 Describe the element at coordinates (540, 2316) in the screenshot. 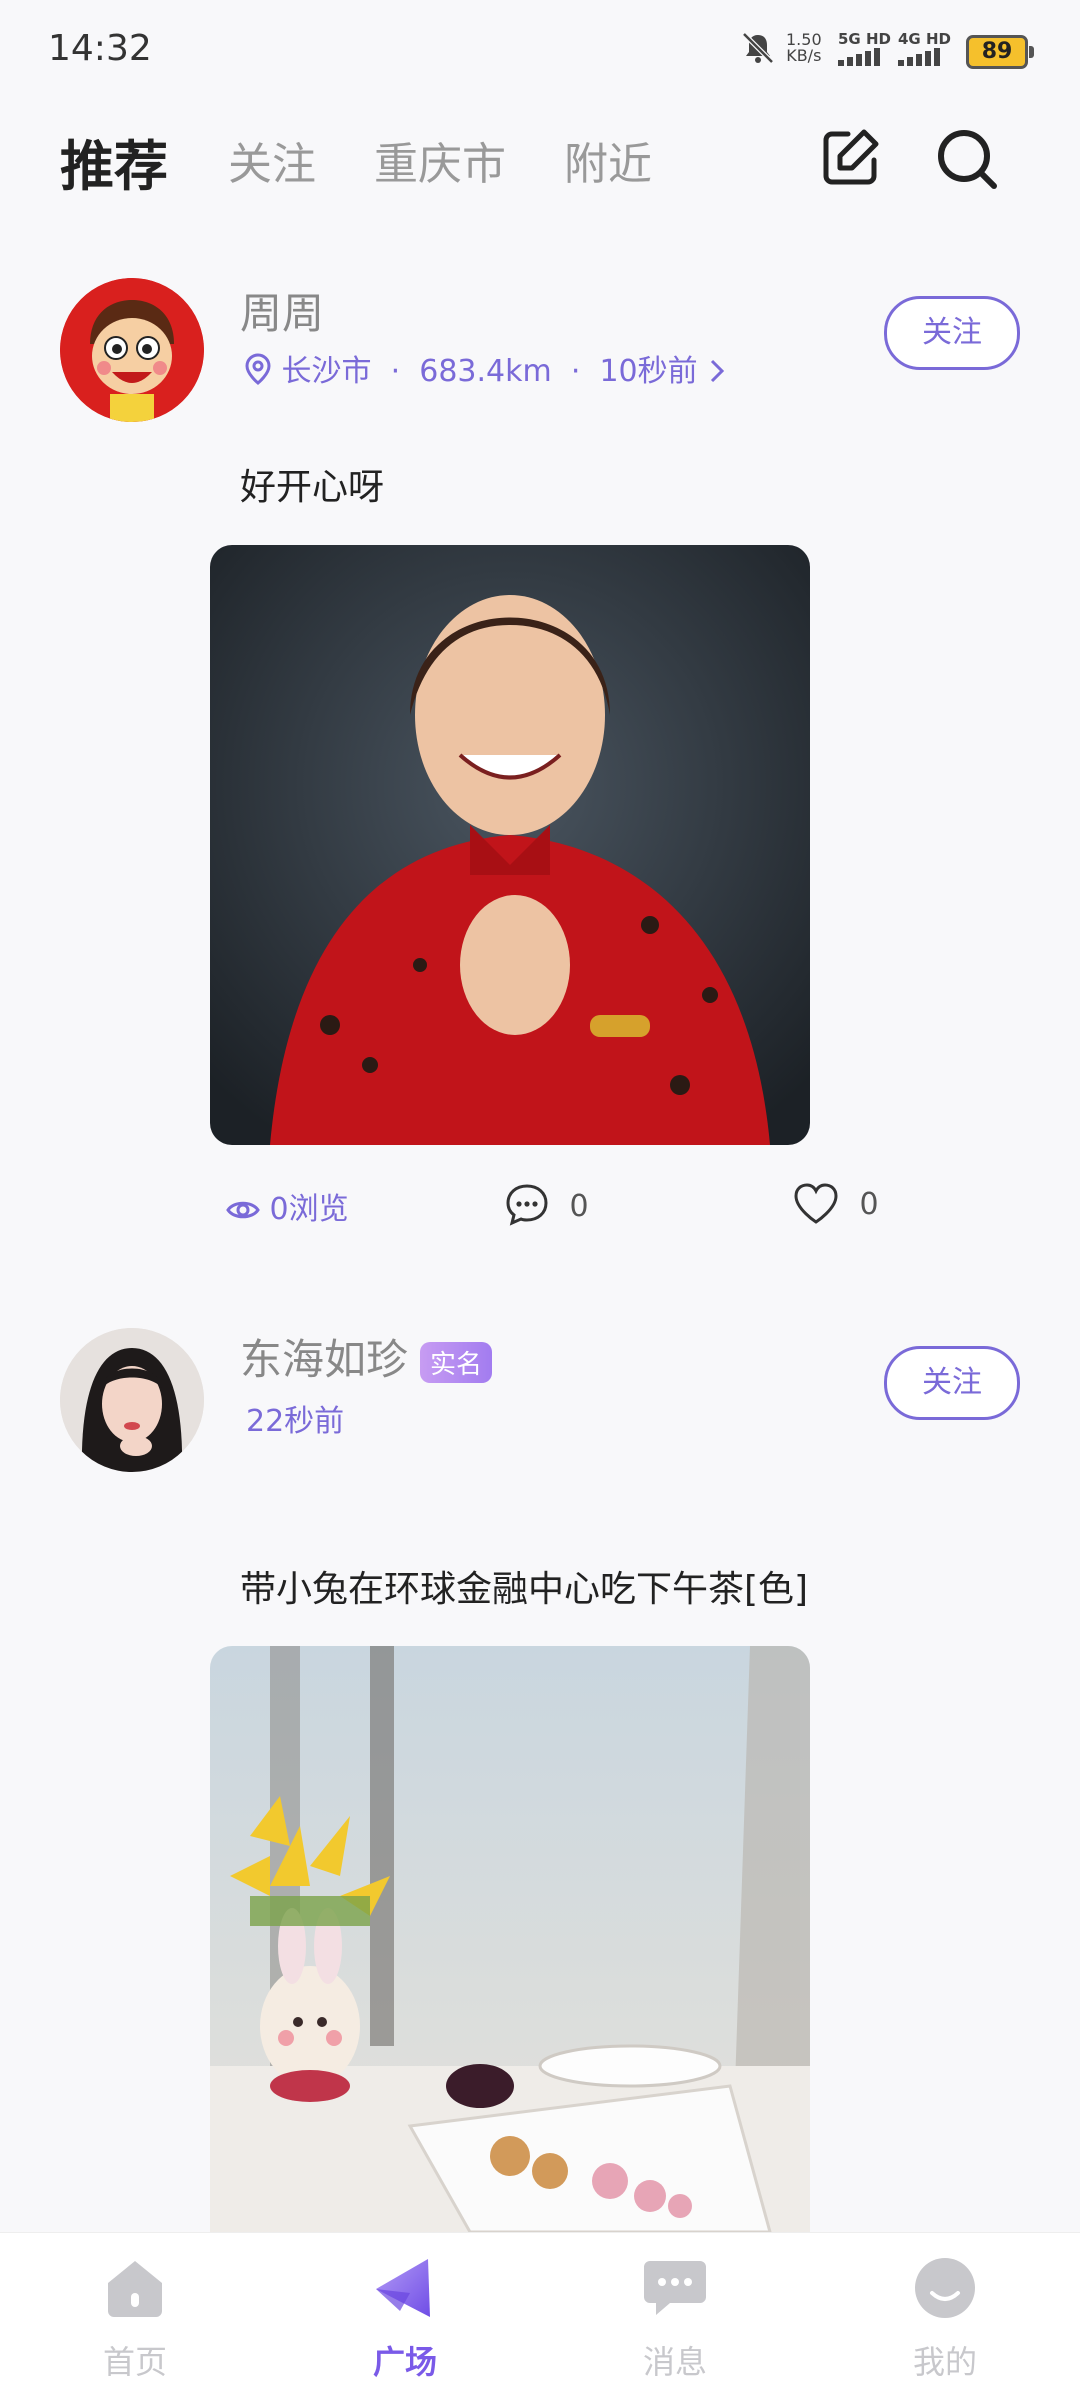

I see `bottom-nav: 首页 广场 消息 我的` at that location.